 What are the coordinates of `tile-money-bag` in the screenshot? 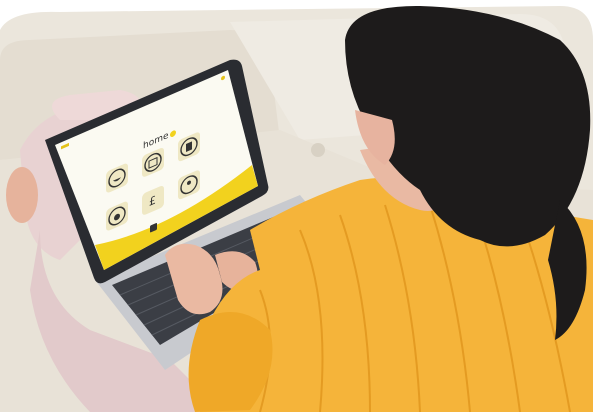 It's located at (117, 216).